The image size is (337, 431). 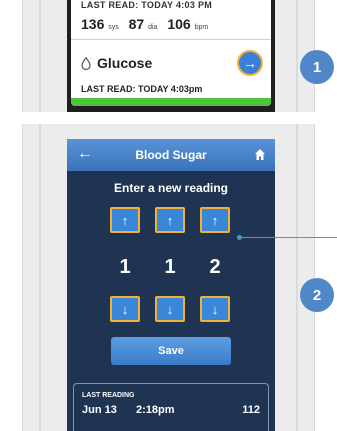 I want to click on last-reading-label: LAST READING, so click(x=108, y=395).